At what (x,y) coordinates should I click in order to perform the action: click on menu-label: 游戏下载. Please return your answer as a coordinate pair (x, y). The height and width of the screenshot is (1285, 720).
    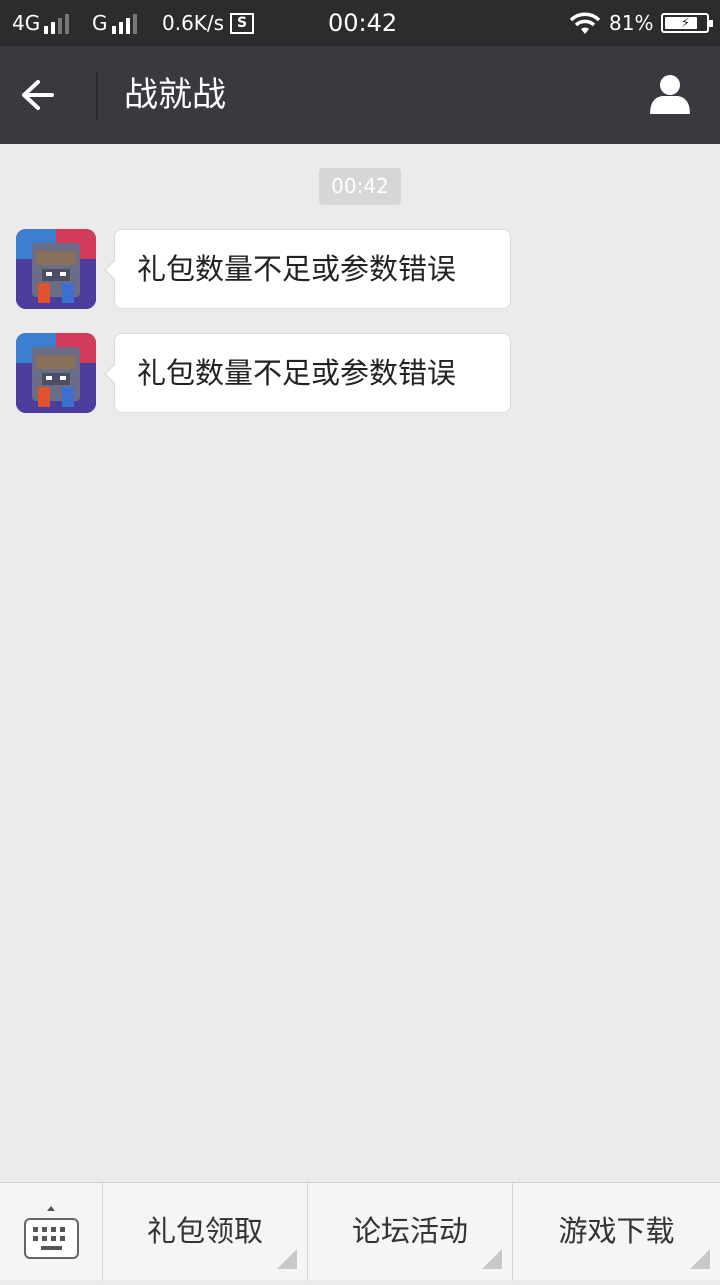
    Looking at the image, I should click on (616, 1231).